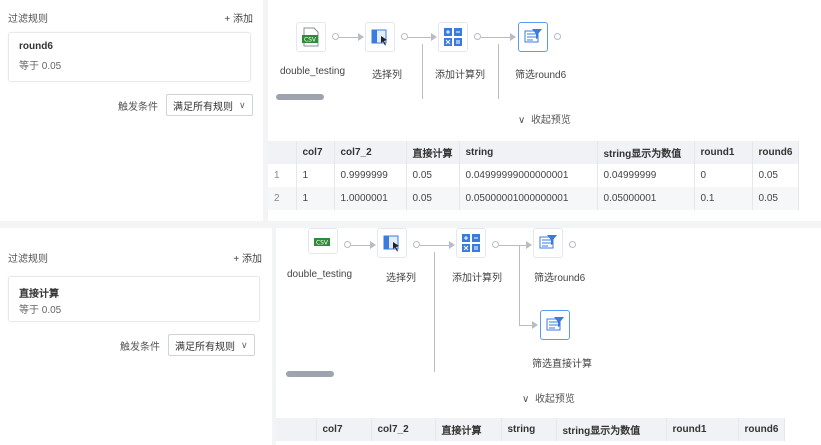  What do you see at coordinates (723, 198) in the screenshot?
I see `table-cell: 0.1` at bounding box center [723, 198].